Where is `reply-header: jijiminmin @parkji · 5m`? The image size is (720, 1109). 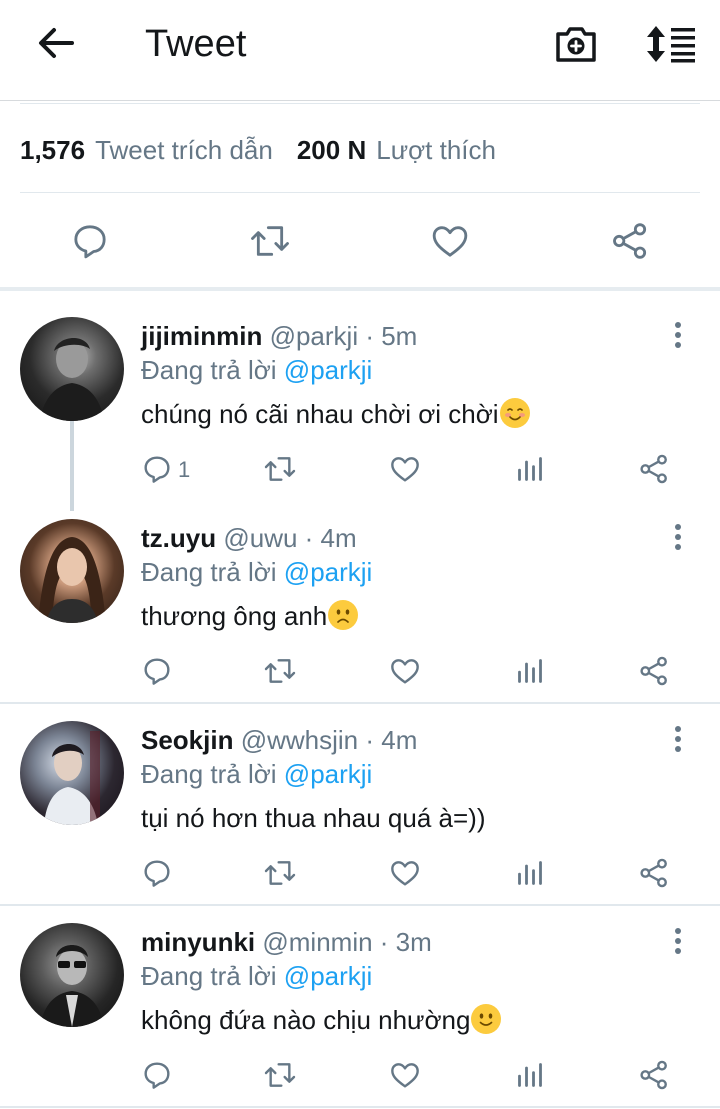
reply-header: jijiminmin @parkji · 5m is located at coordinates (279, 336).